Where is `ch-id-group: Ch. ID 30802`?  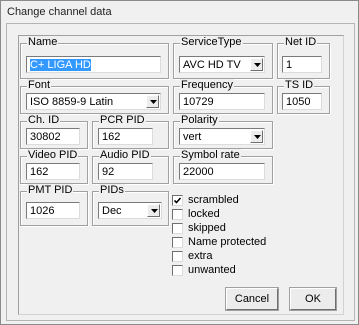 ch-id-group: Ch. ID 30802 is located at coordinates (54, 131).